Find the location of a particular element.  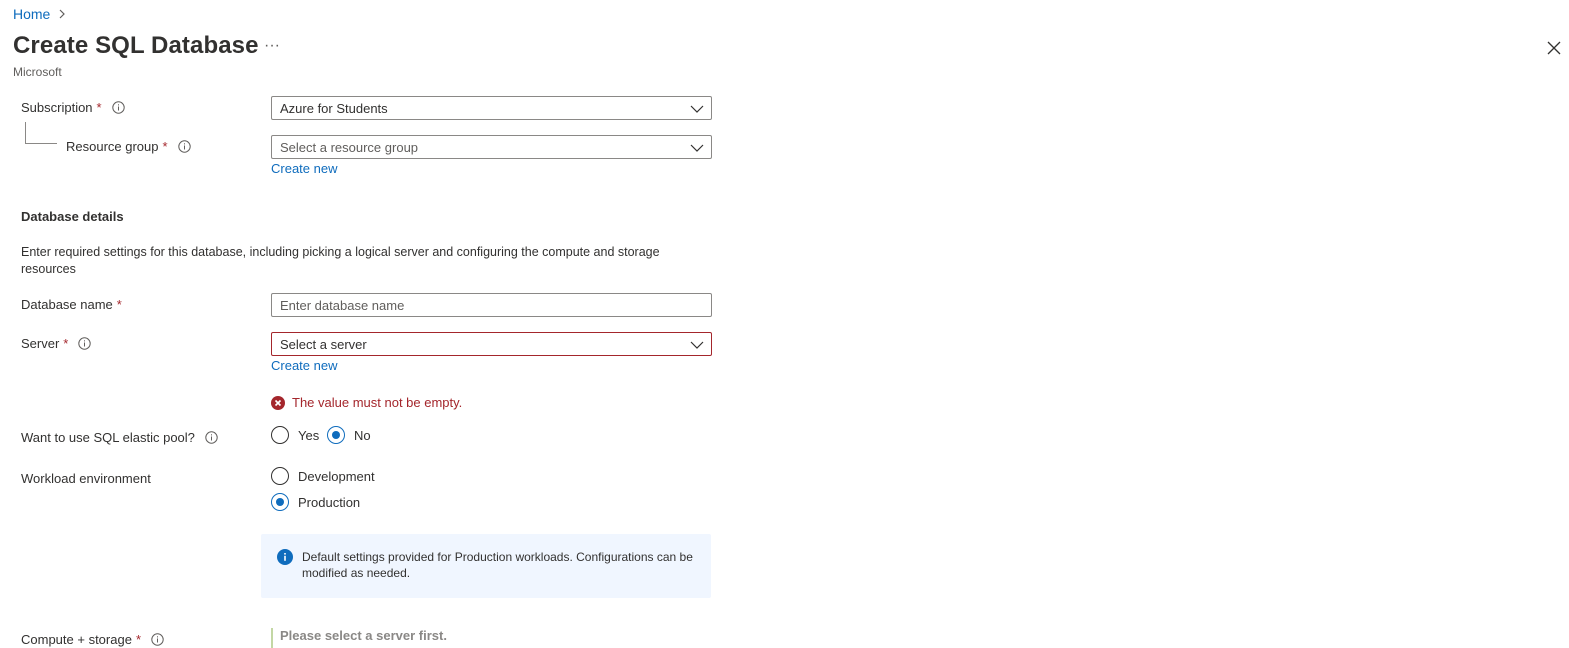

create-new-resource-group-link: Create new is located at coordinates (304, 168).